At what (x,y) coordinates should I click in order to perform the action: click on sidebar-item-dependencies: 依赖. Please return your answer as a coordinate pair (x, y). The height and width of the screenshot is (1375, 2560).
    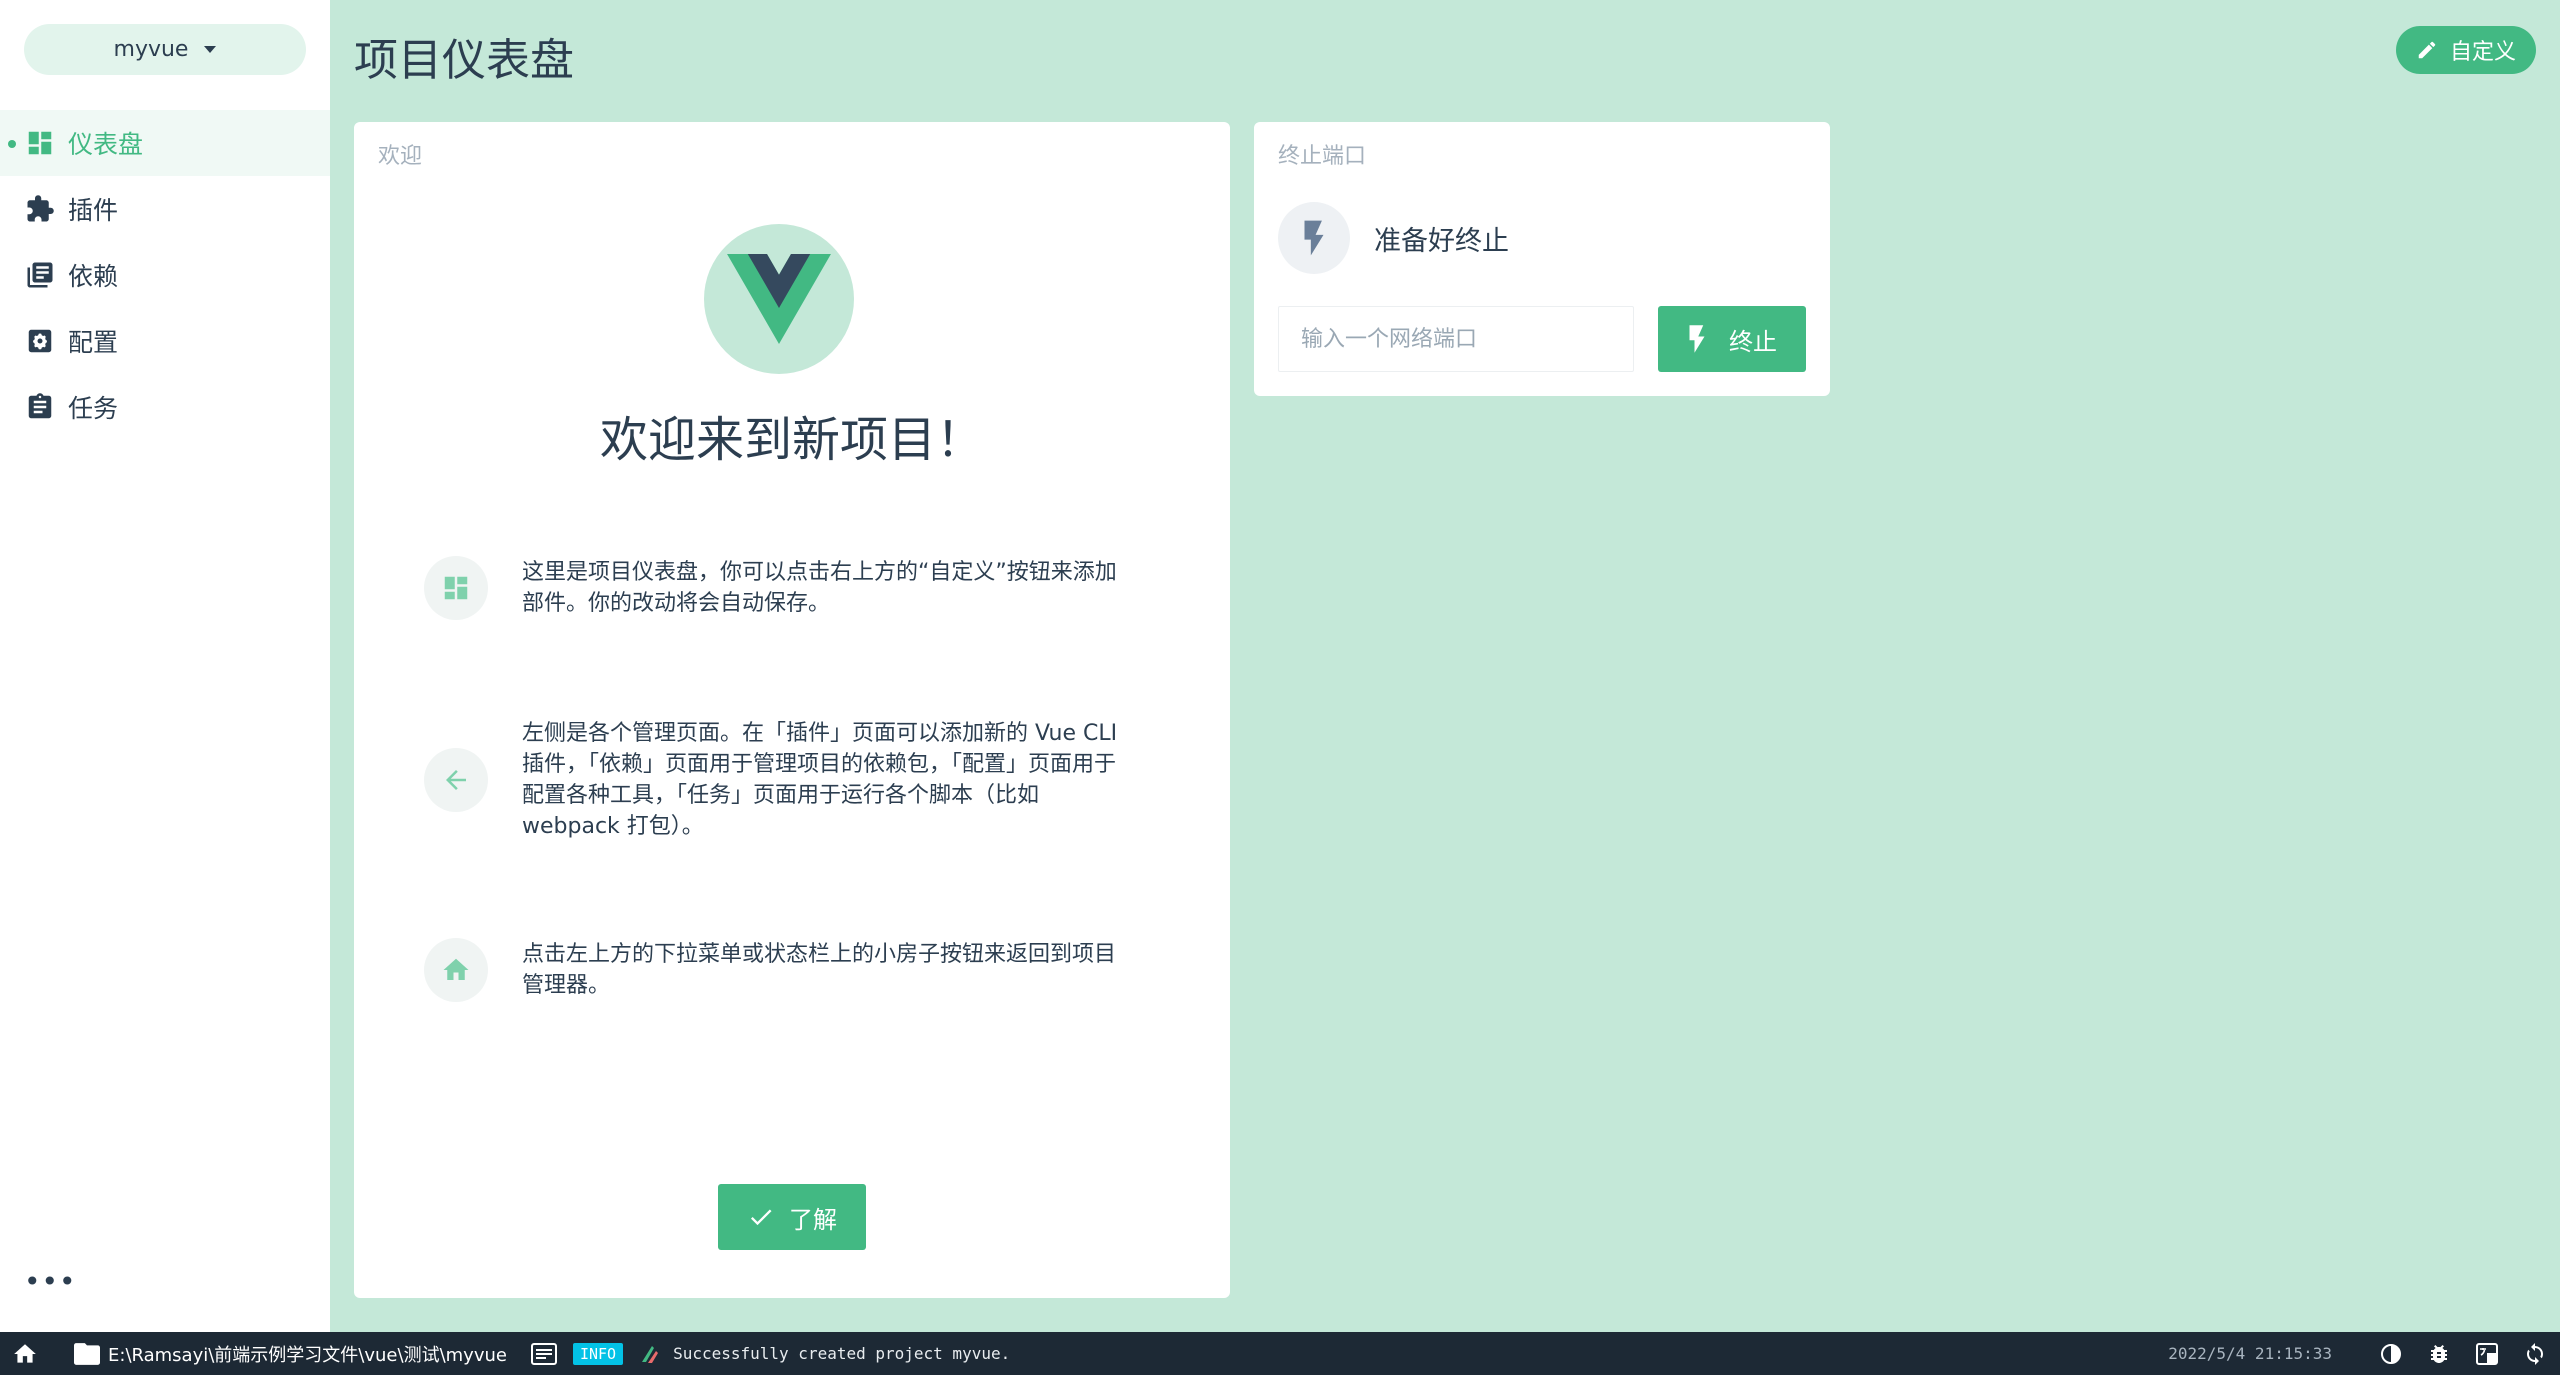
    Looking at the image, I should click on (165, 275).